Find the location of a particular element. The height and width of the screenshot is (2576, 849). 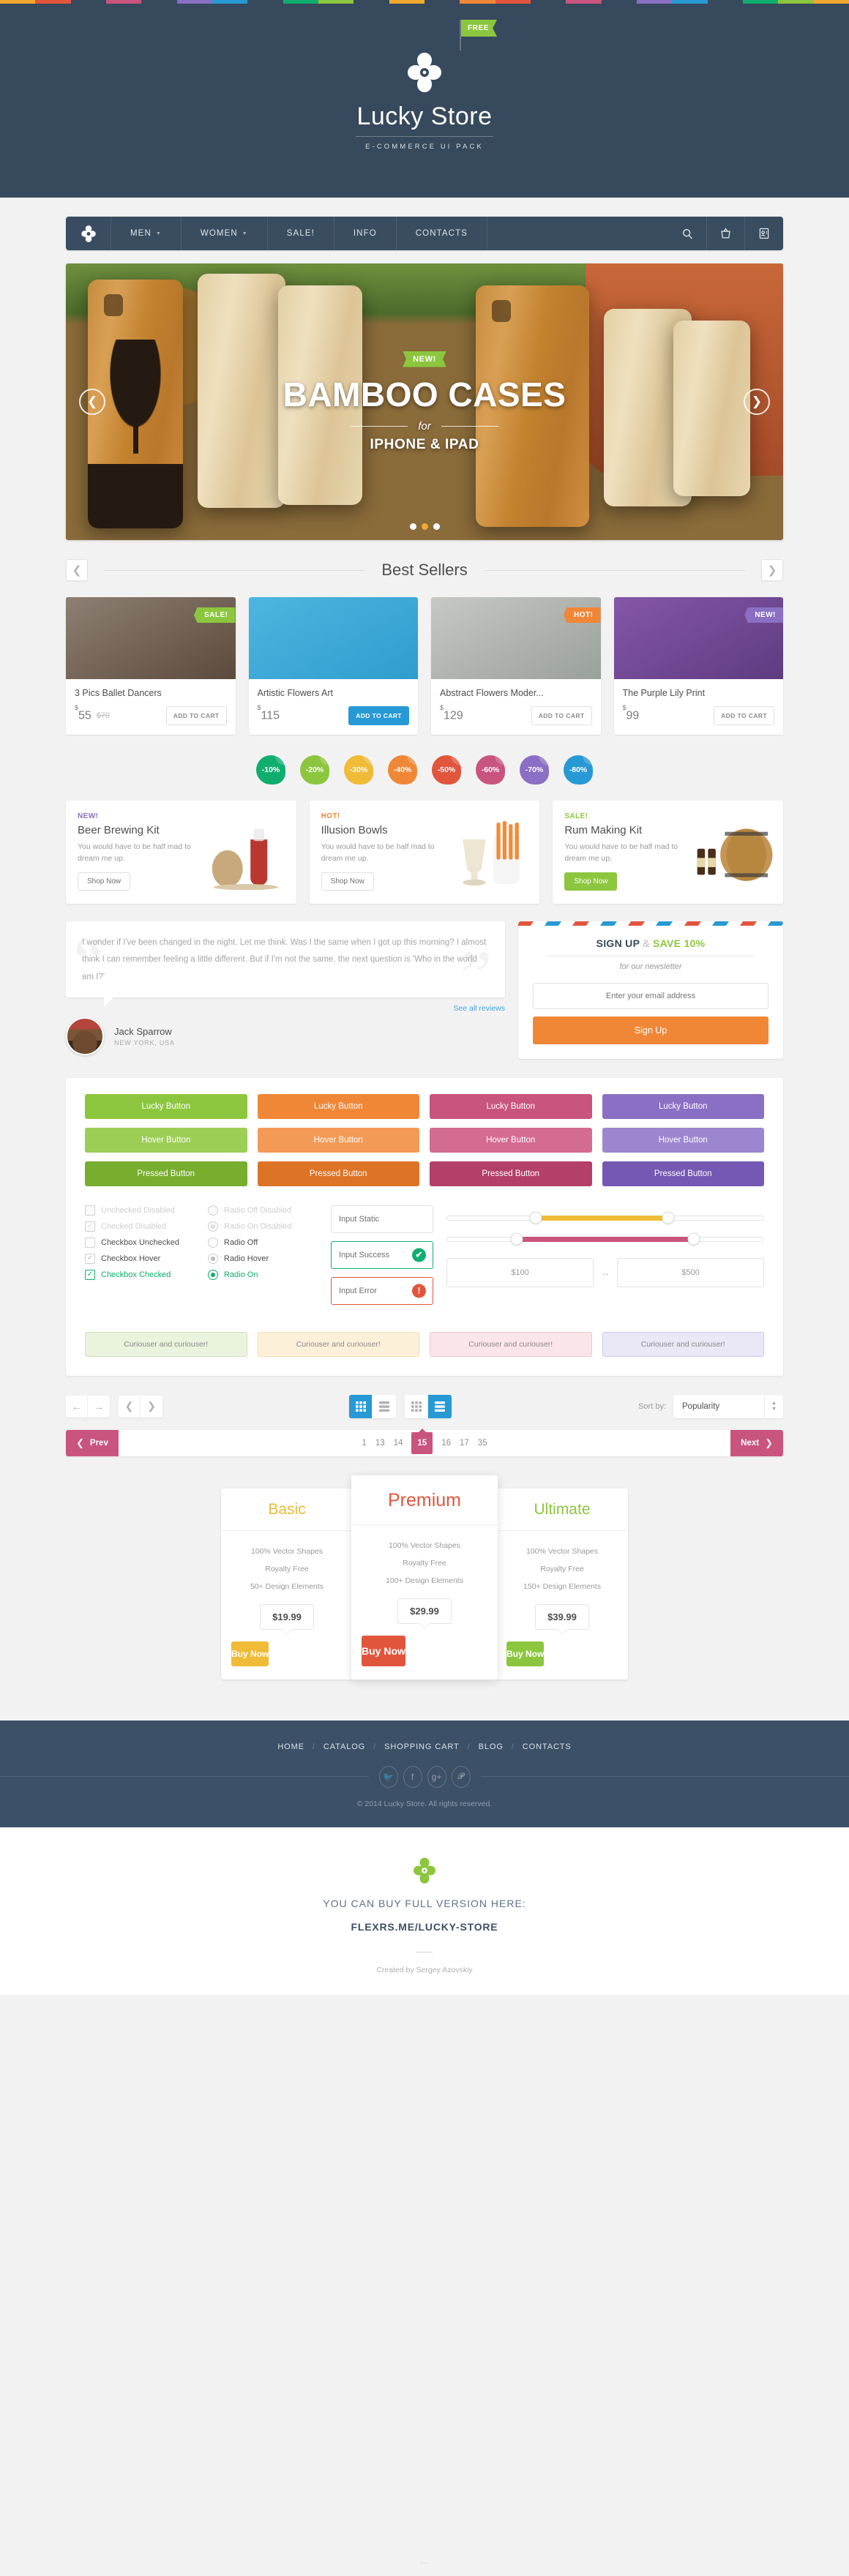

discount-sticker: -30% is located at coordinates (358, 770).